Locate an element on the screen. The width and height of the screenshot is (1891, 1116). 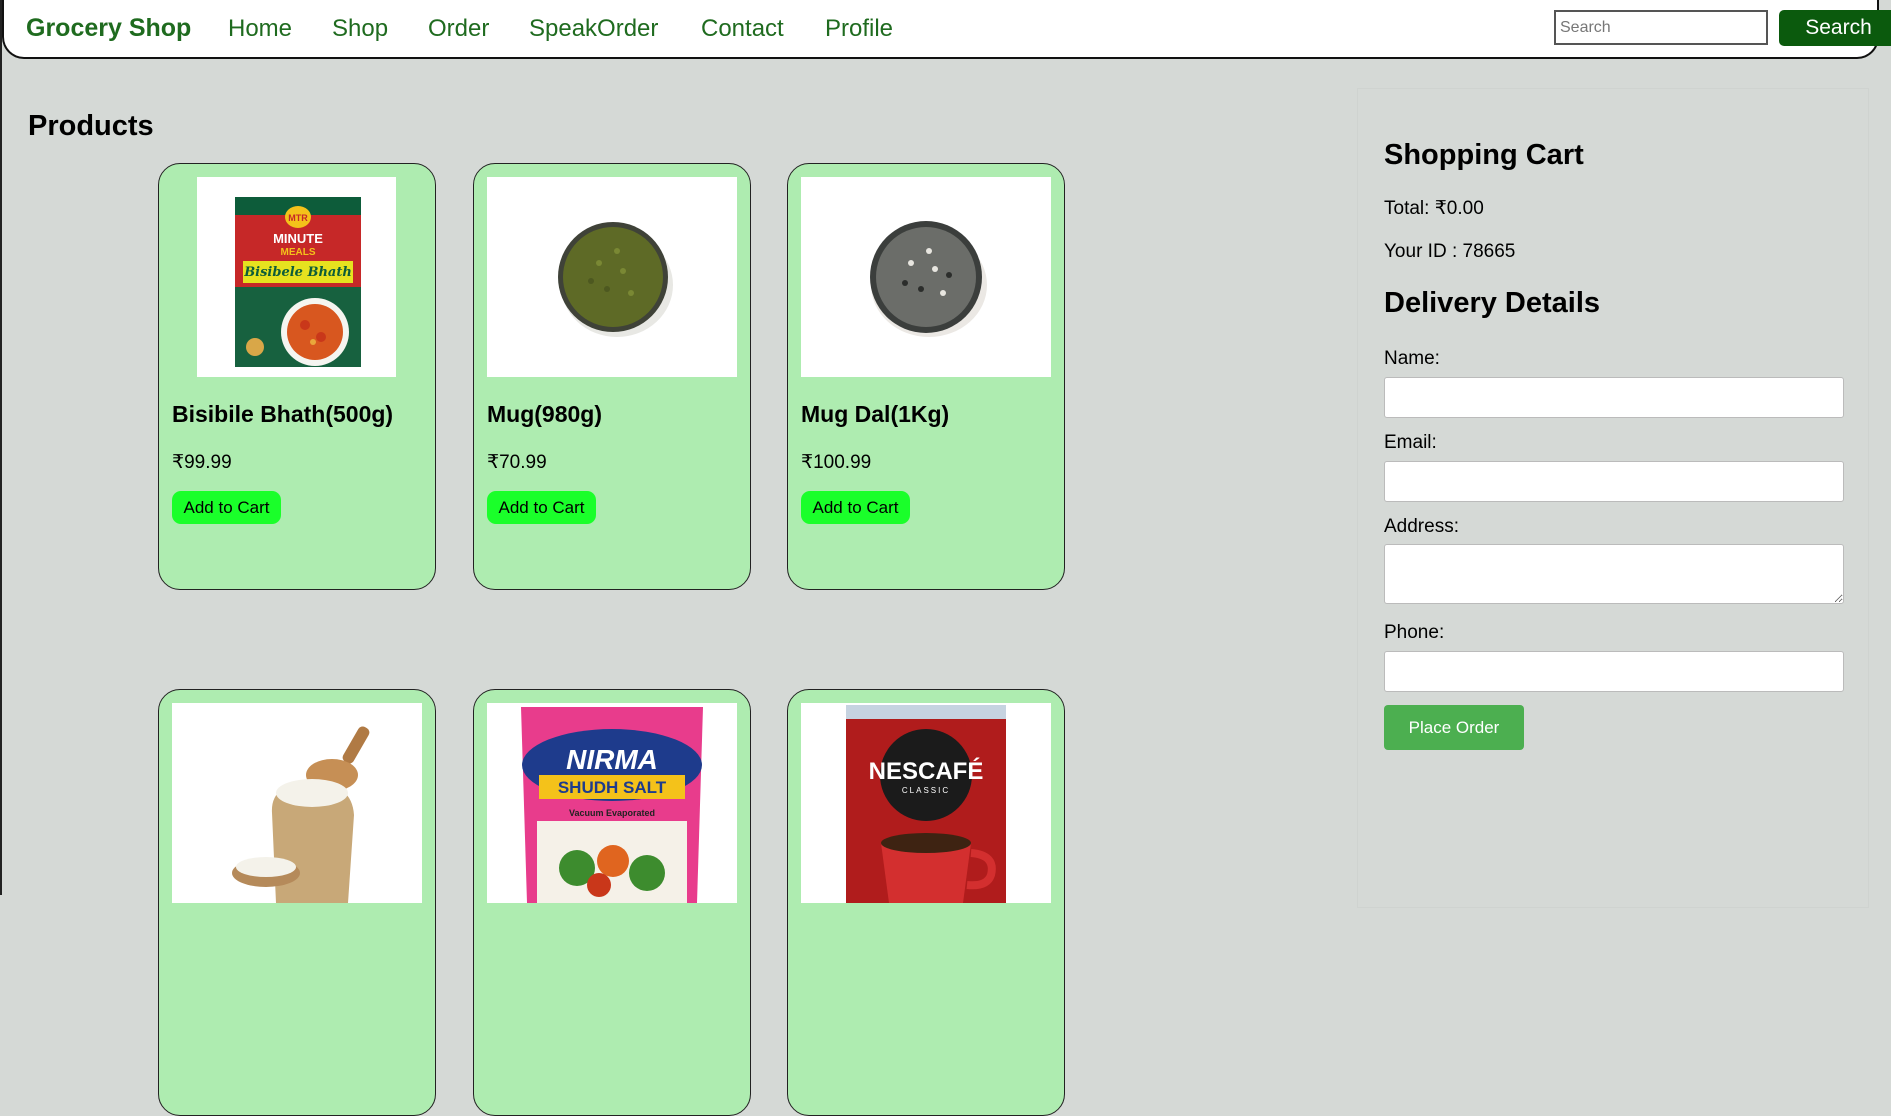
product-card: NIRMA SHUDH SALT Vacuum Evaporated is located at coordinates (612, 902).